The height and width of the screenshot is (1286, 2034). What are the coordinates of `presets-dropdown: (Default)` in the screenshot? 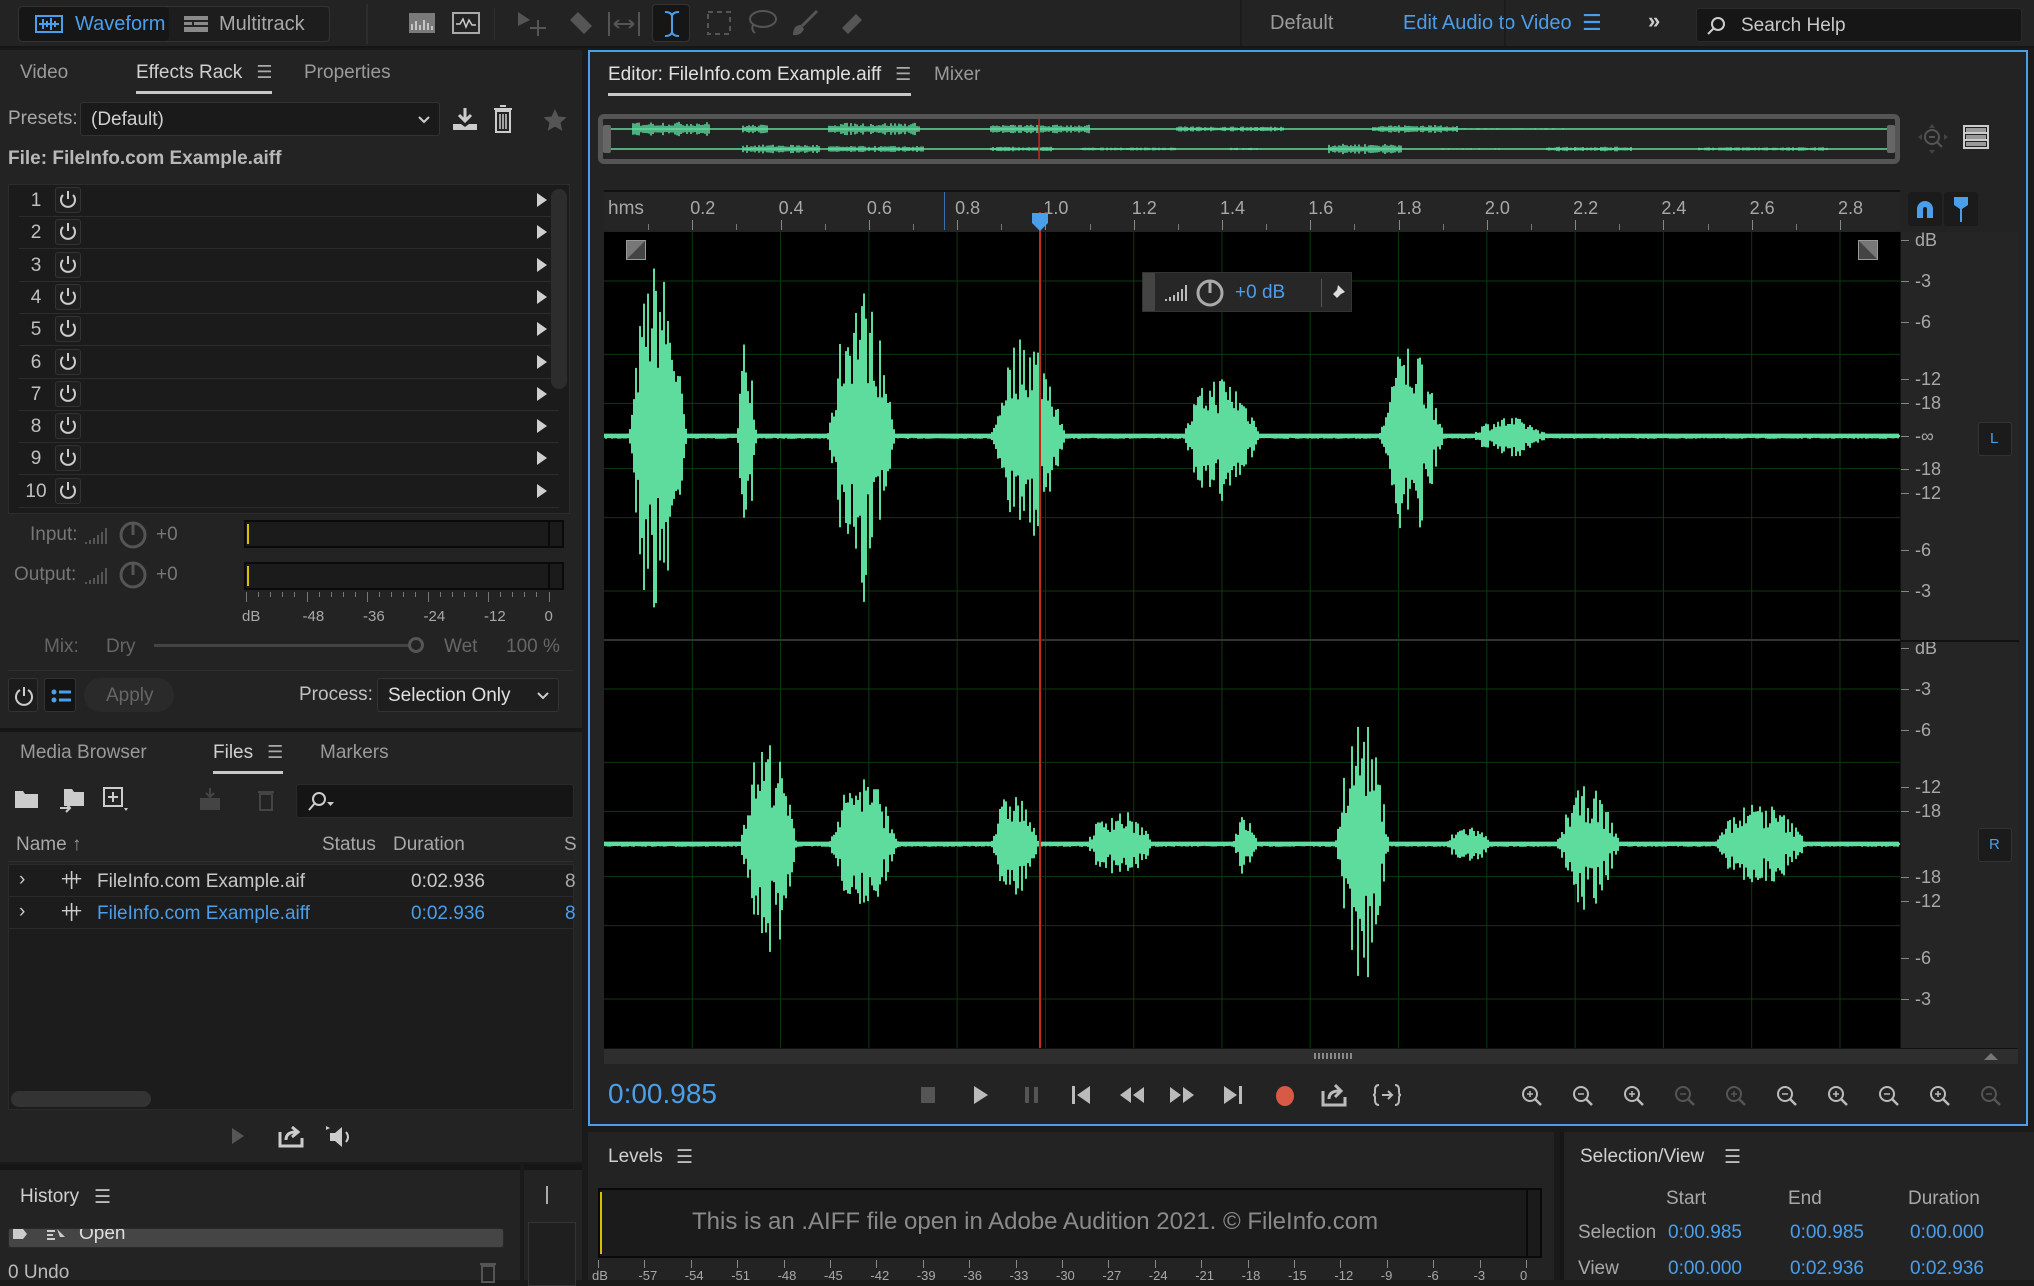 It's located at (260, 119).